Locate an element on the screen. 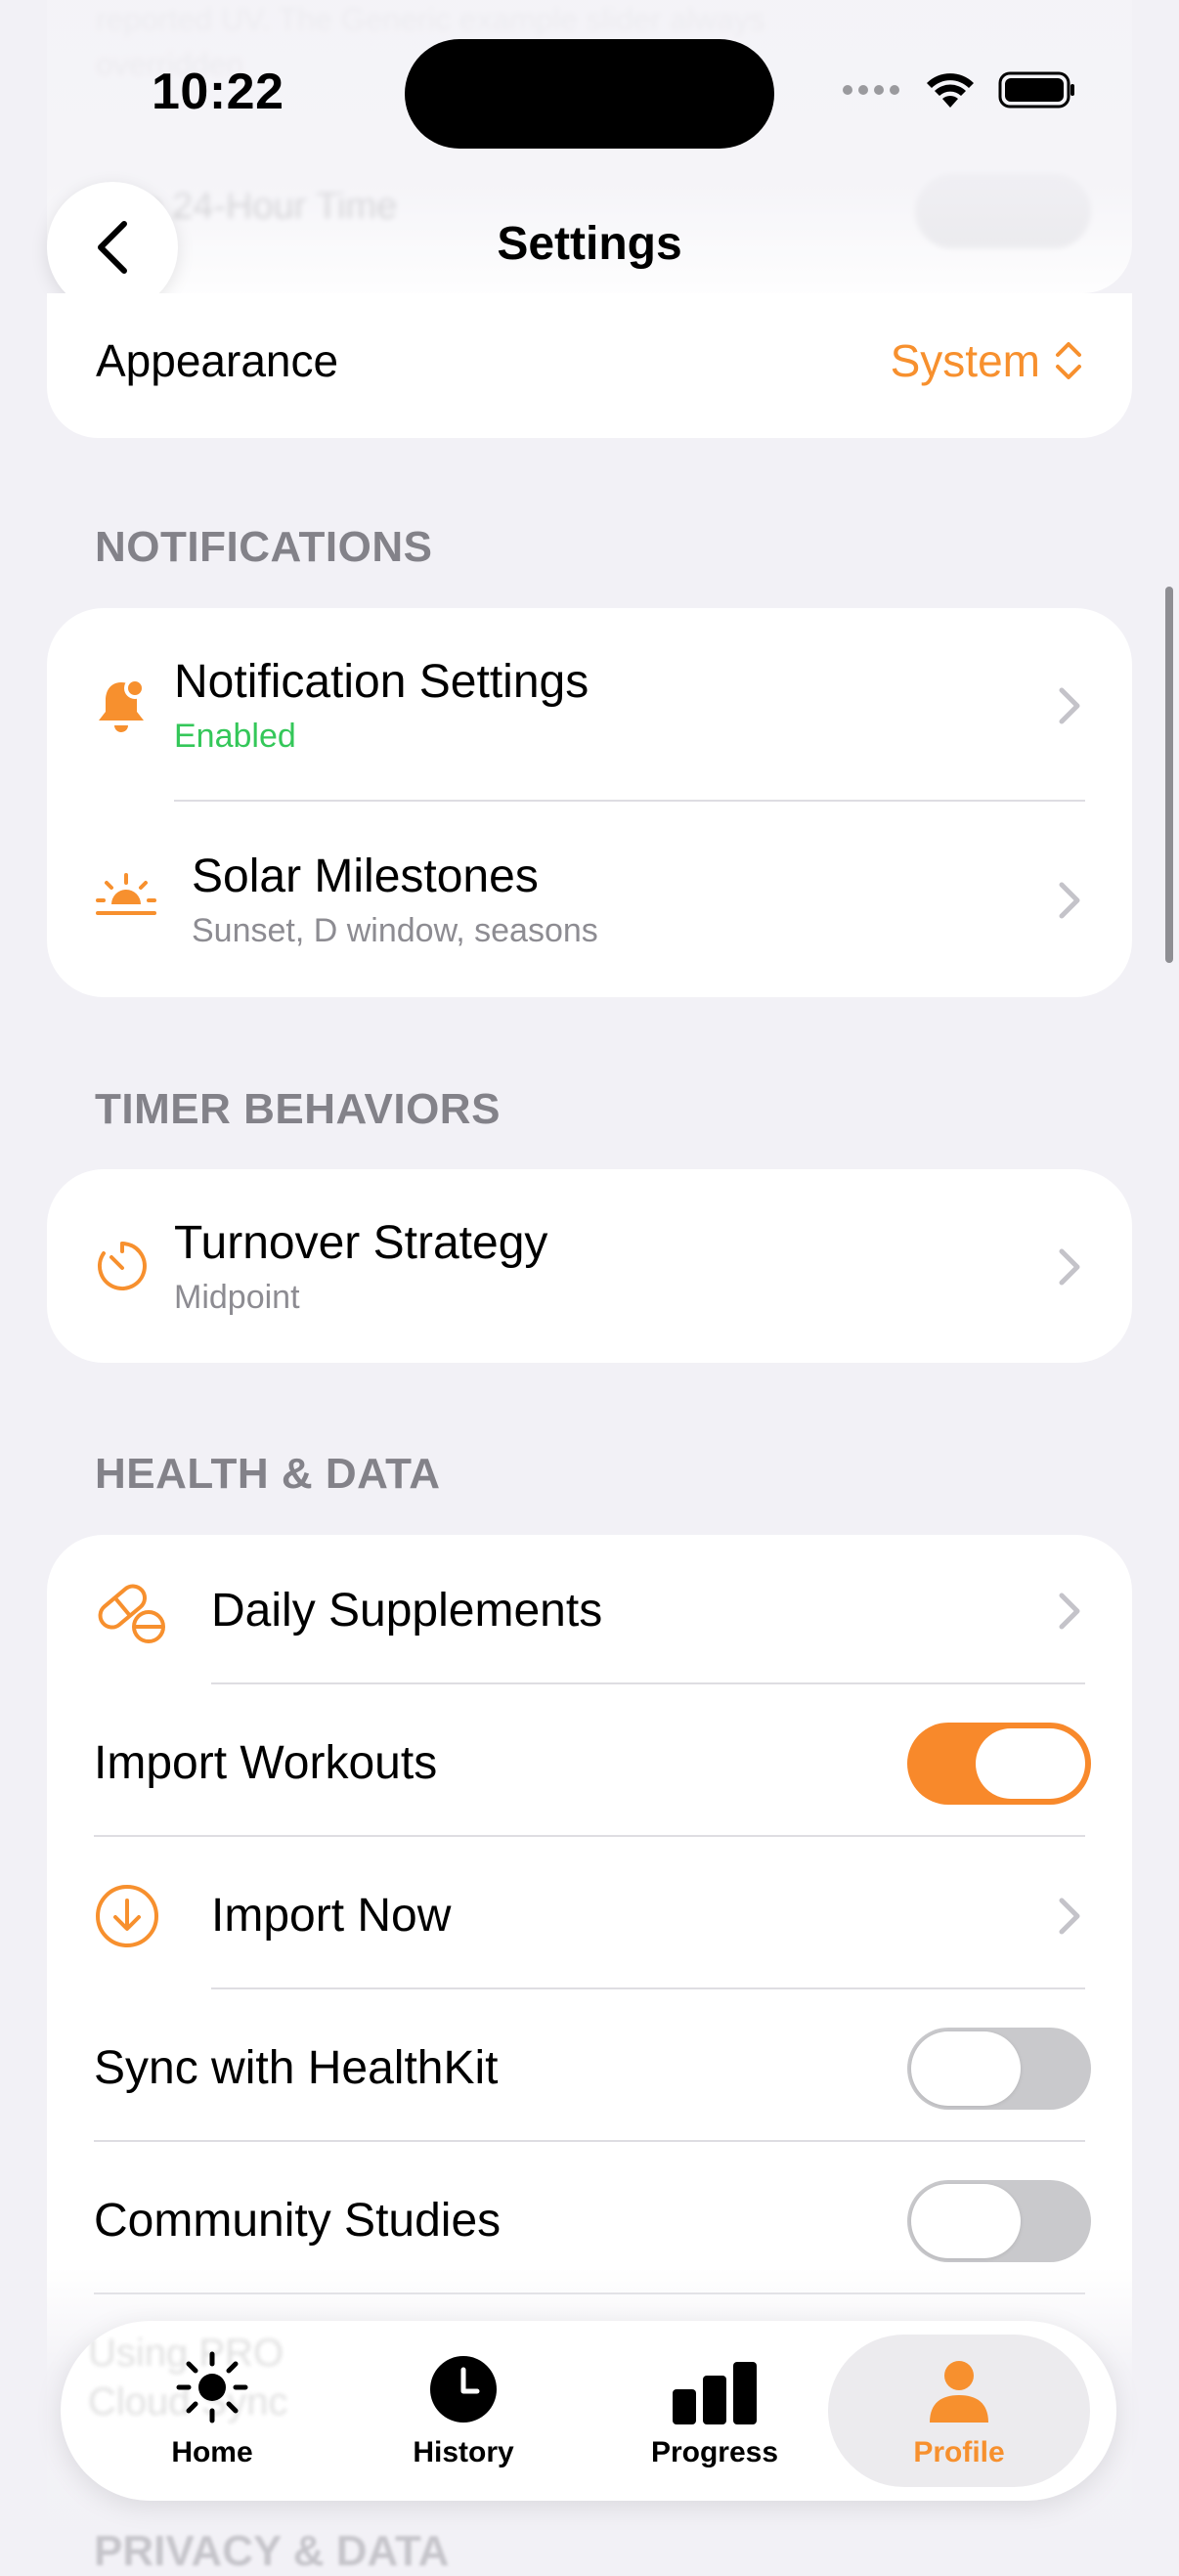 This screenshot has width=1179, height=2576. row-title: Sync with HealthKit is located at coordinates (296, 2068).